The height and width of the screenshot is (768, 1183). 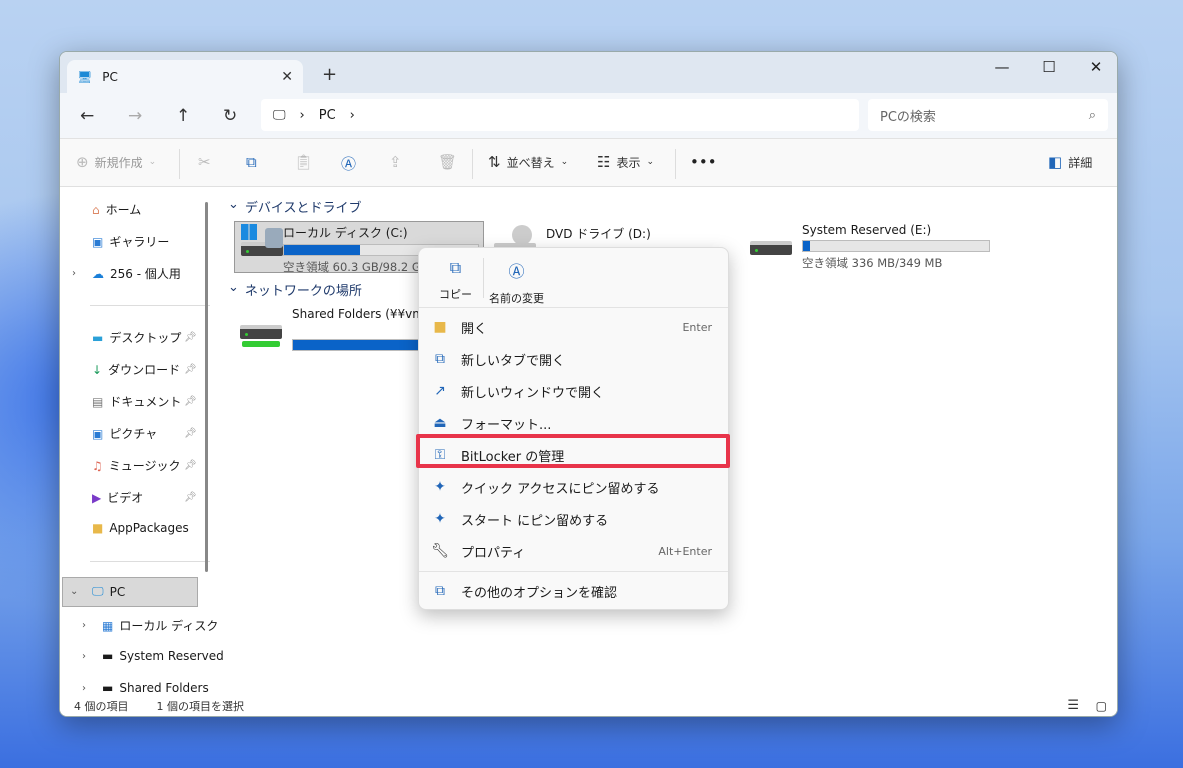 I want to click on shortcut: Enter, so click(x=697, y=327).